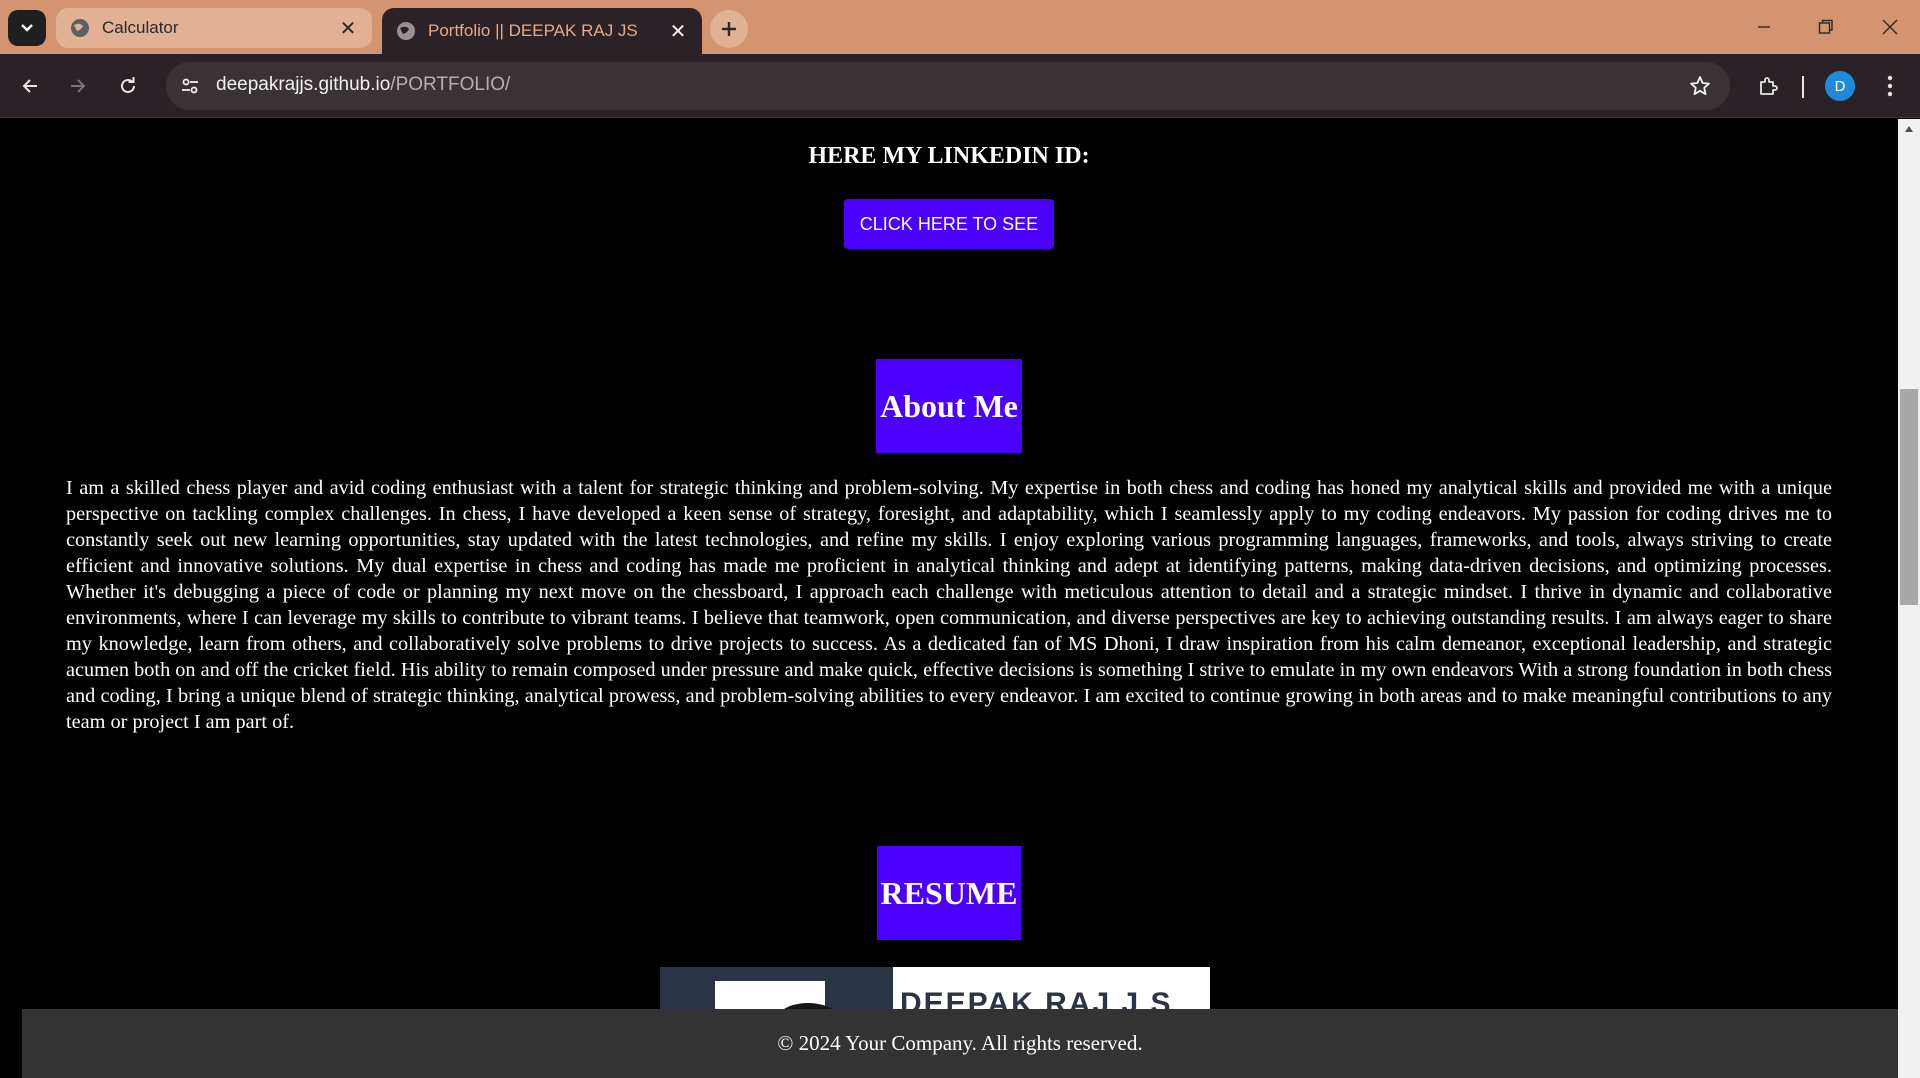  What do you see at coordinates (949, 893) in the screenshot?
I see `resume-title: RESUME` at bounding box center [949, 893].